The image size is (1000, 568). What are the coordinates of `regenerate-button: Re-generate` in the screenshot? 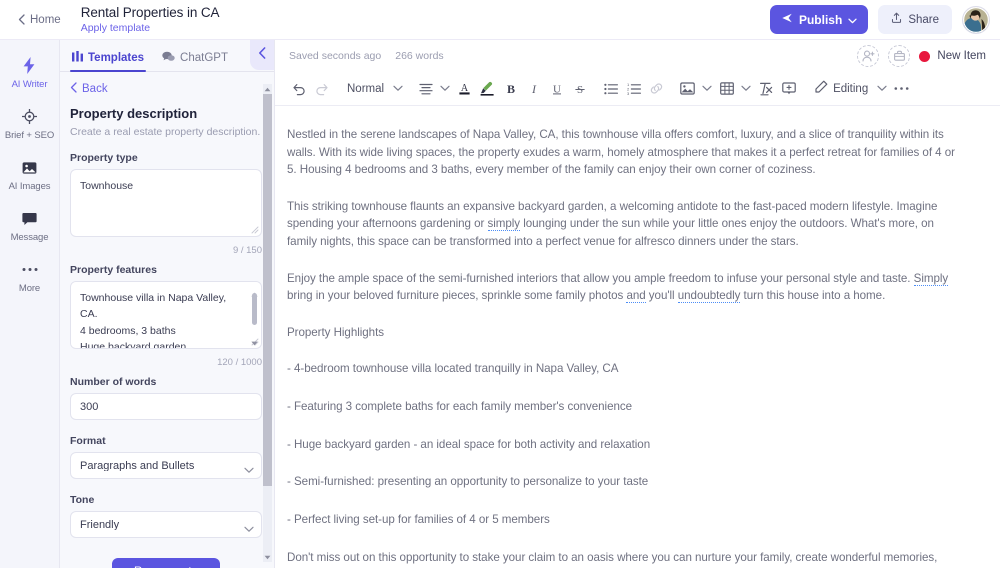 It's located at (166, 563).